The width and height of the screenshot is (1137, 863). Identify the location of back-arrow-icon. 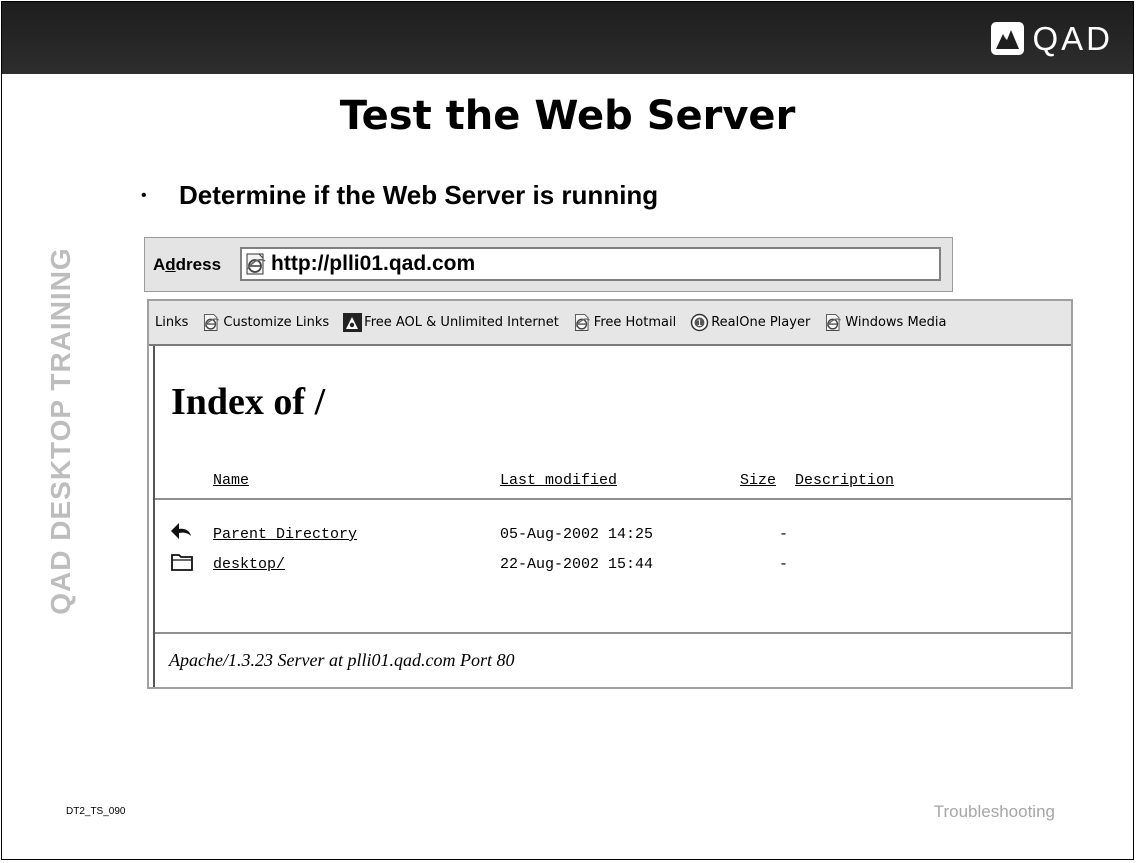
(182, 534).